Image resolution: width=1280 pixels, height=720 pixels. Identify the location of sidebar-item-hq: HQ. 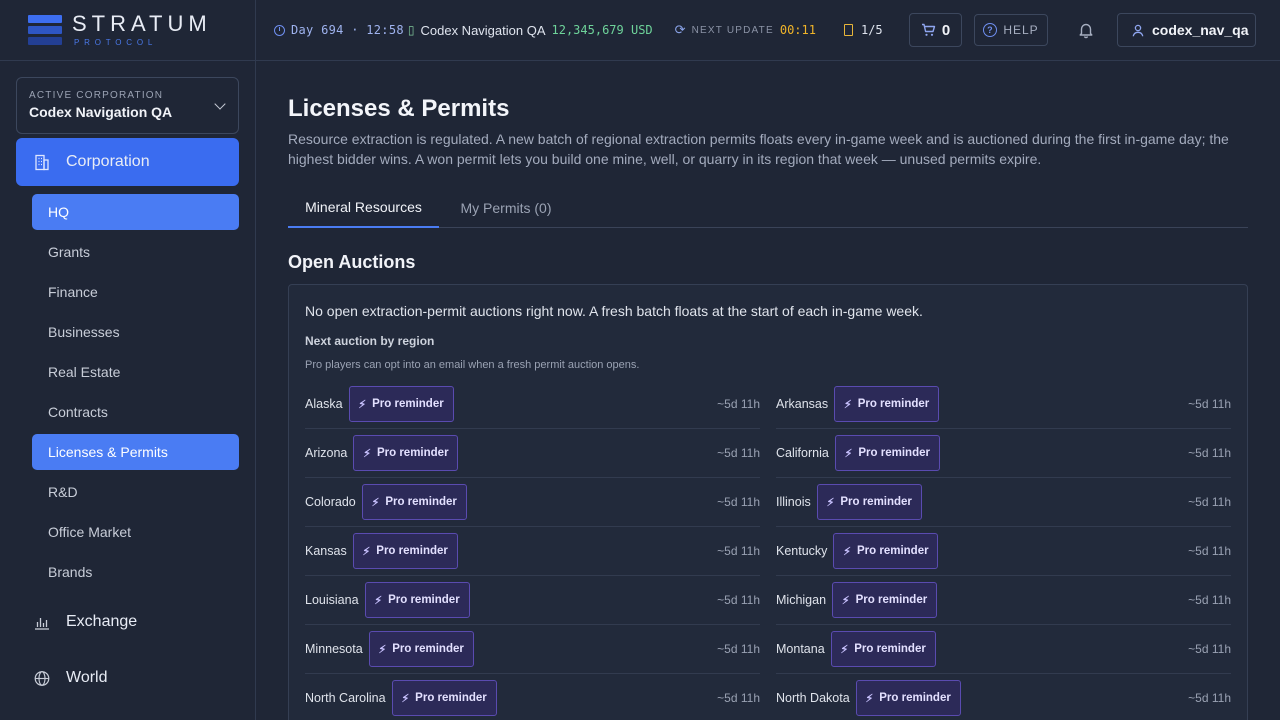
(135, 212).